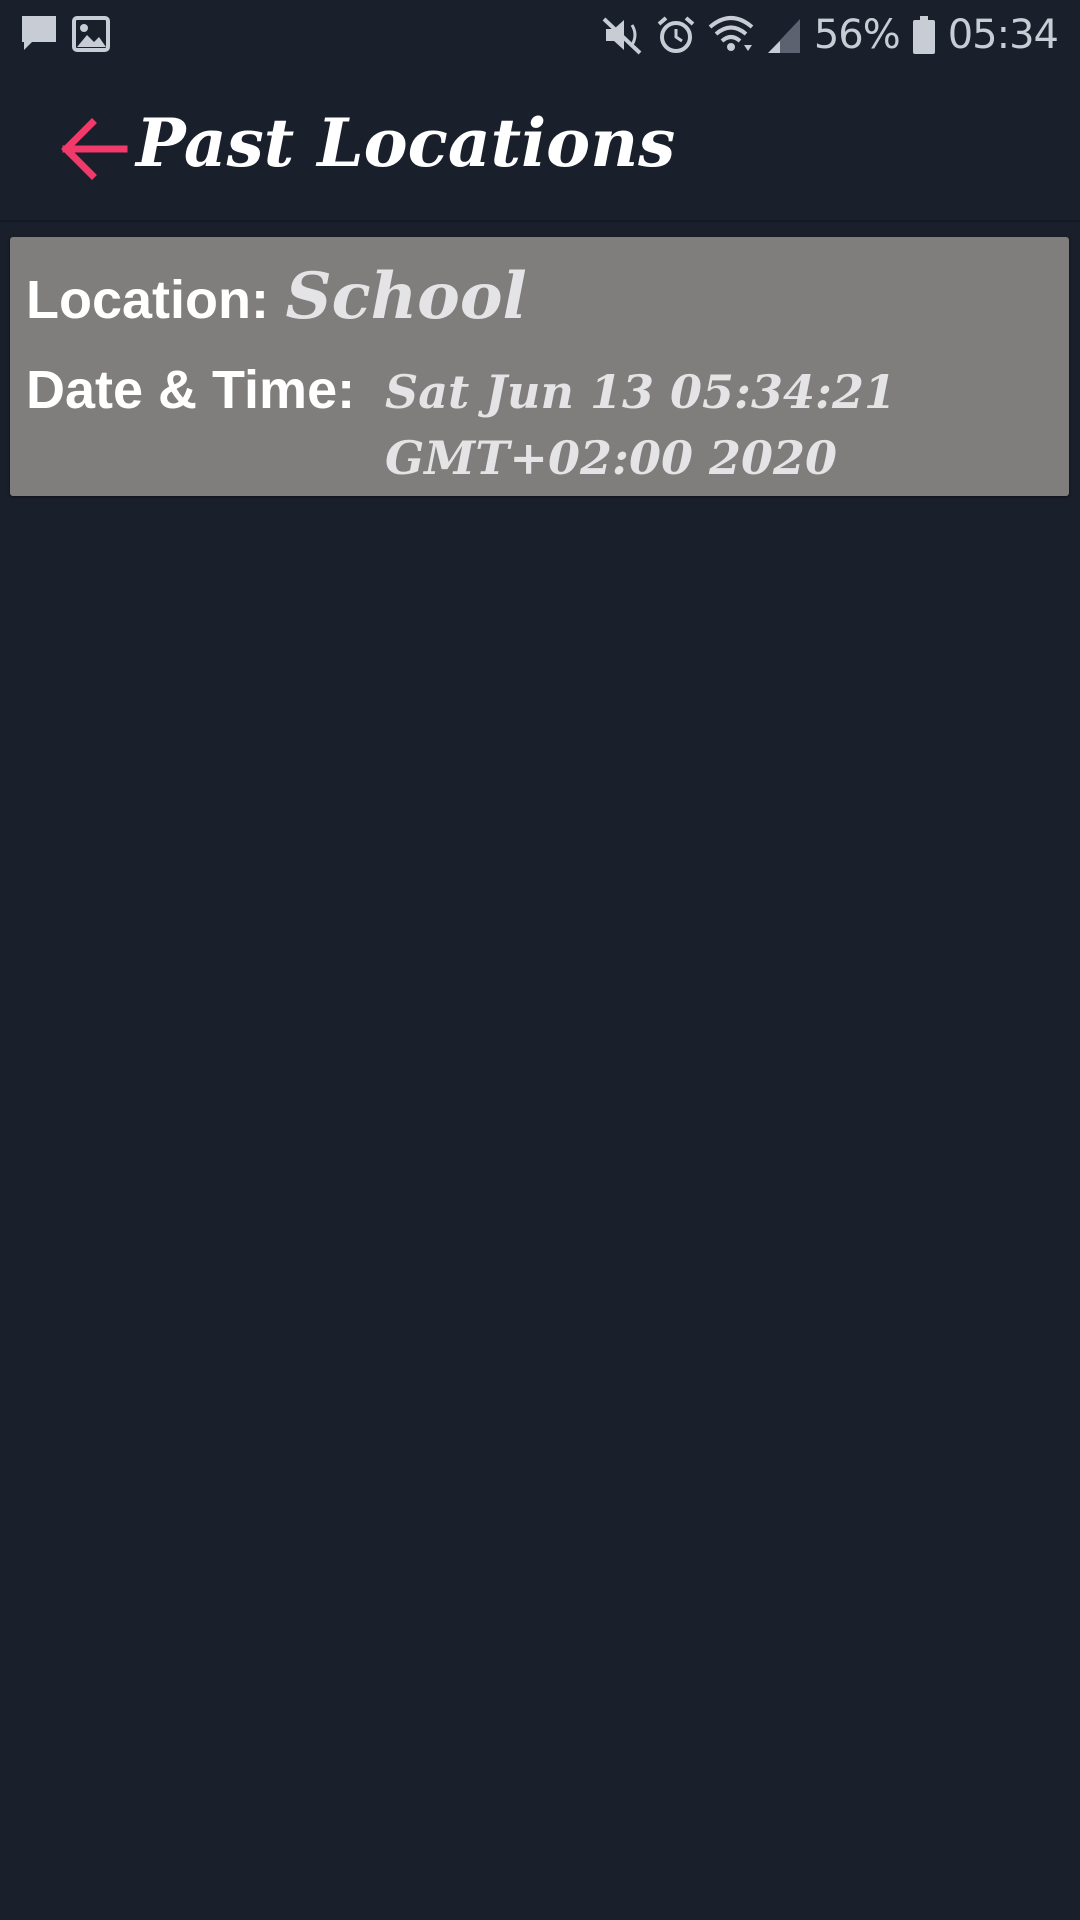  I want to click on back-button, so click(93, 149).